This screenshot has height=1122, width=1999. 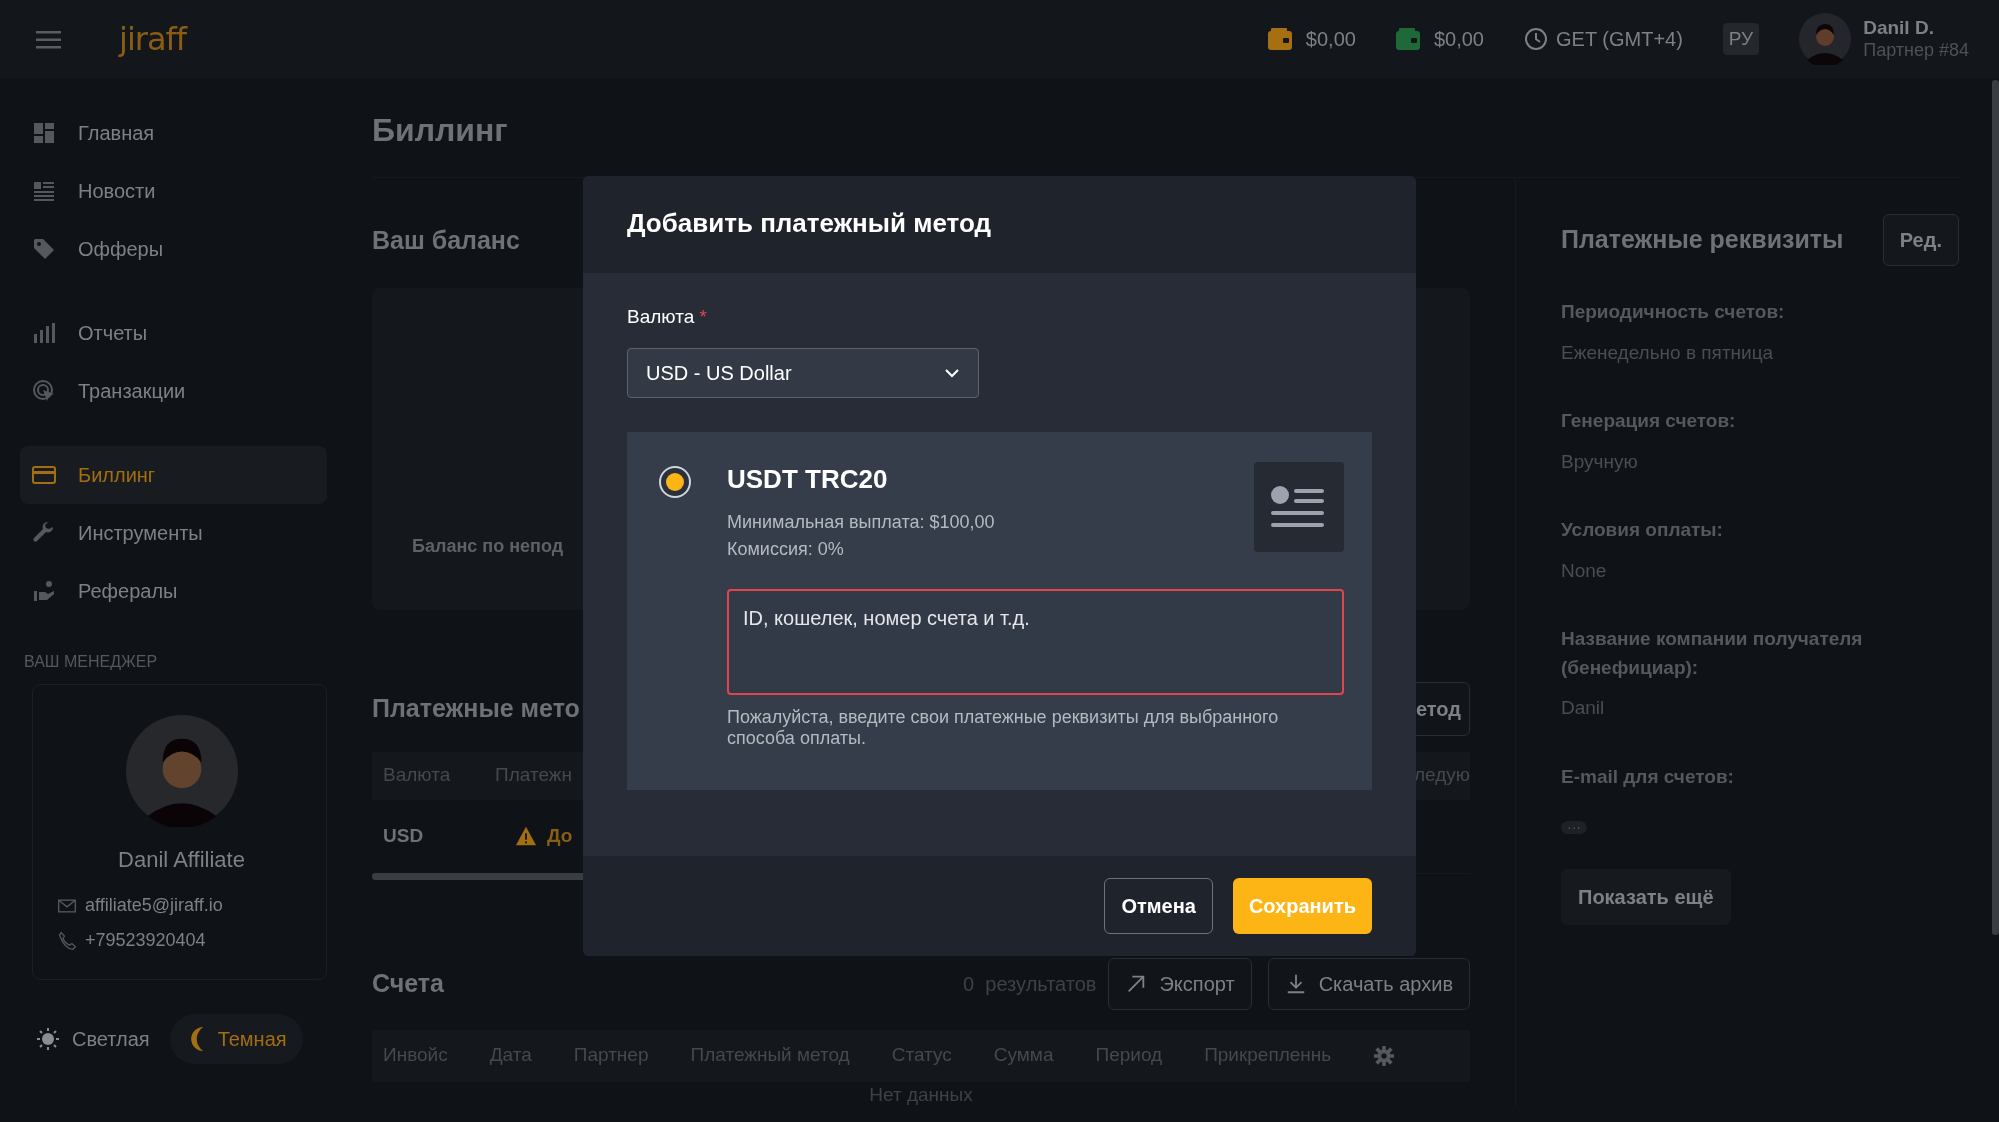 I want to click on tag-icon, so click(x=44, y=249).